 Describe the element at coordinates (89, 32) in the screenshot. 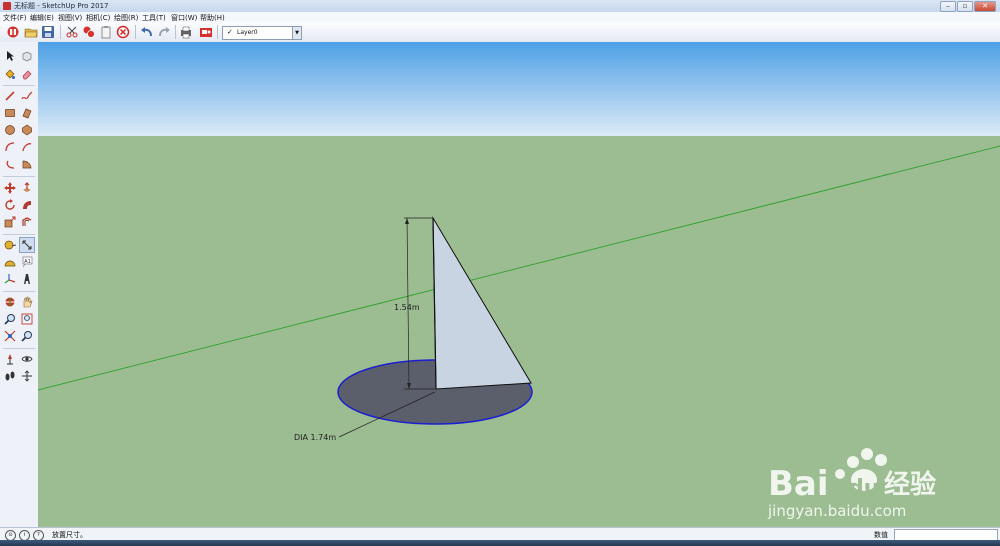

I see `copy-icon` at that location.